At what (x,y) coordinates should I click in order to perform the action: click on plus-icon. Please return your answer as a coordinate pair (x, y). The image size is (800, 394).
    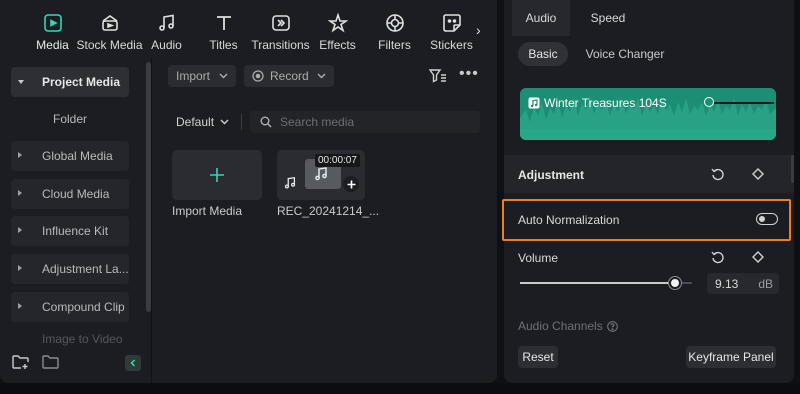
    Looking at the image, I should click on (351, 184).